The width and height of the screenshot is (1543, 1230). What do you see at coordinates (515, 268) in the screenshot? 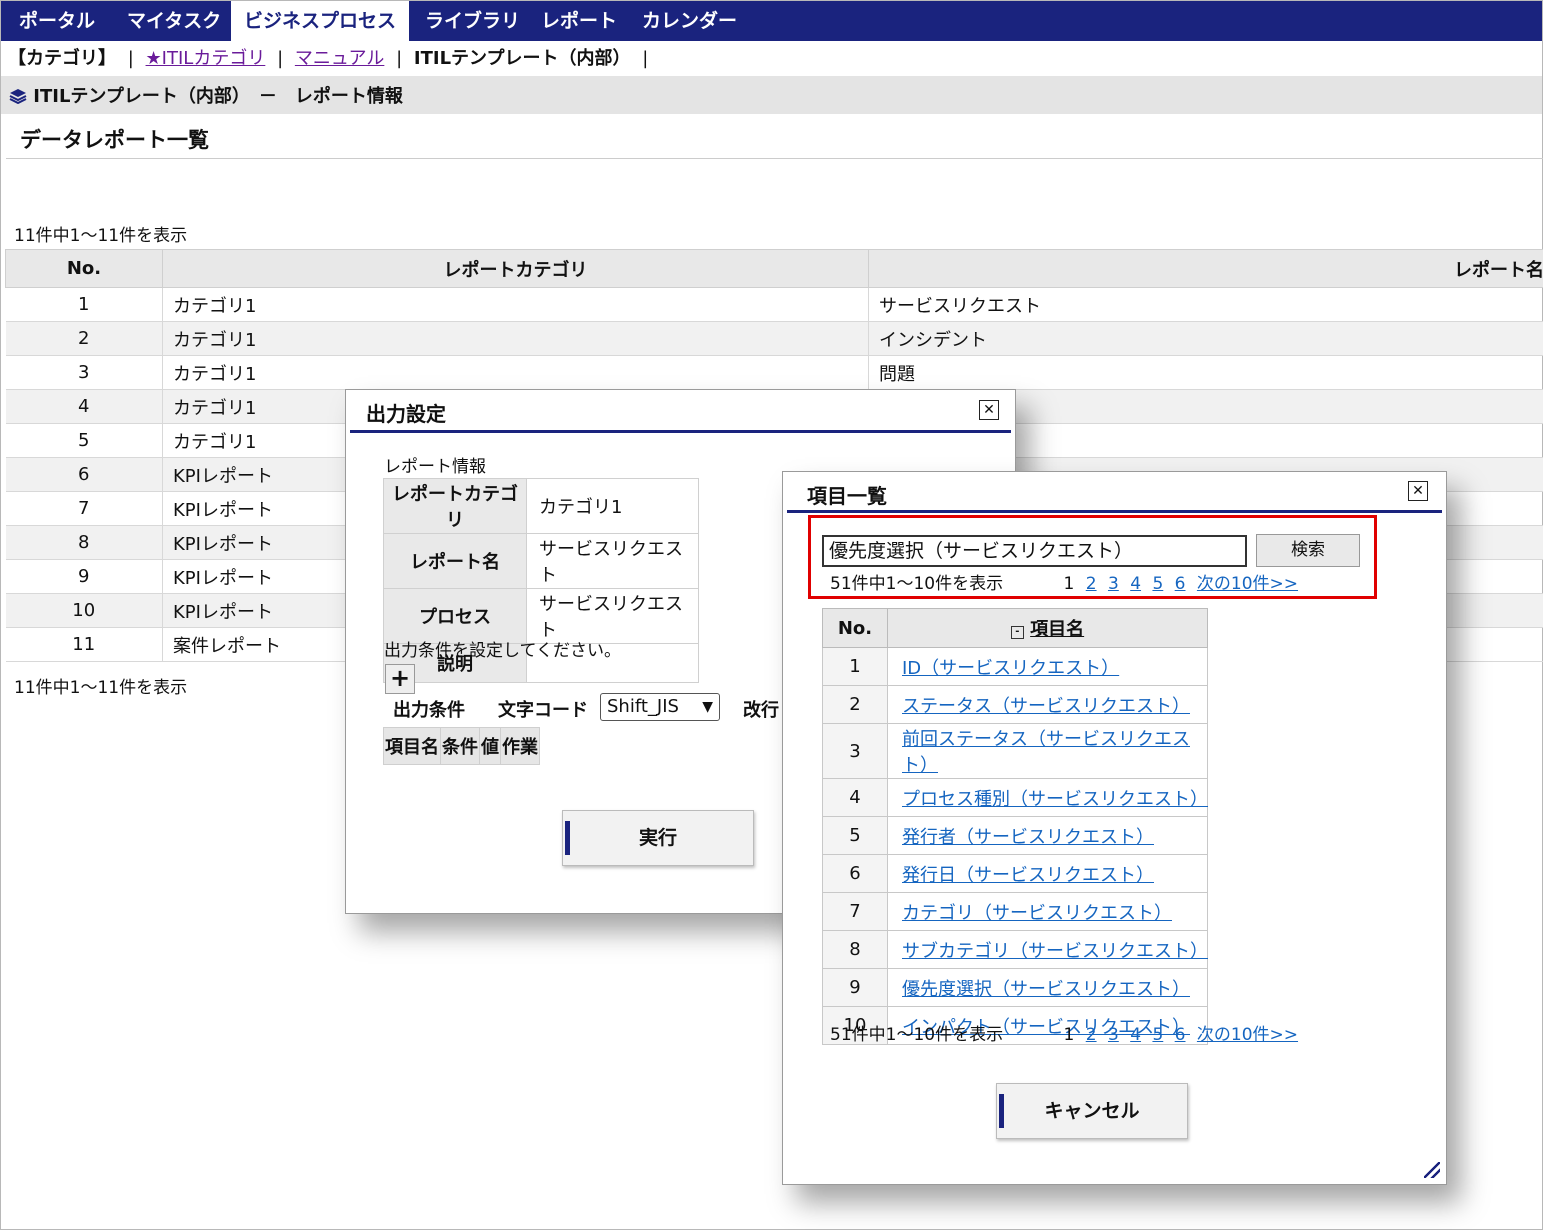
I see `col-category: レポートカテゴリ` at bounding box center [515, 268].